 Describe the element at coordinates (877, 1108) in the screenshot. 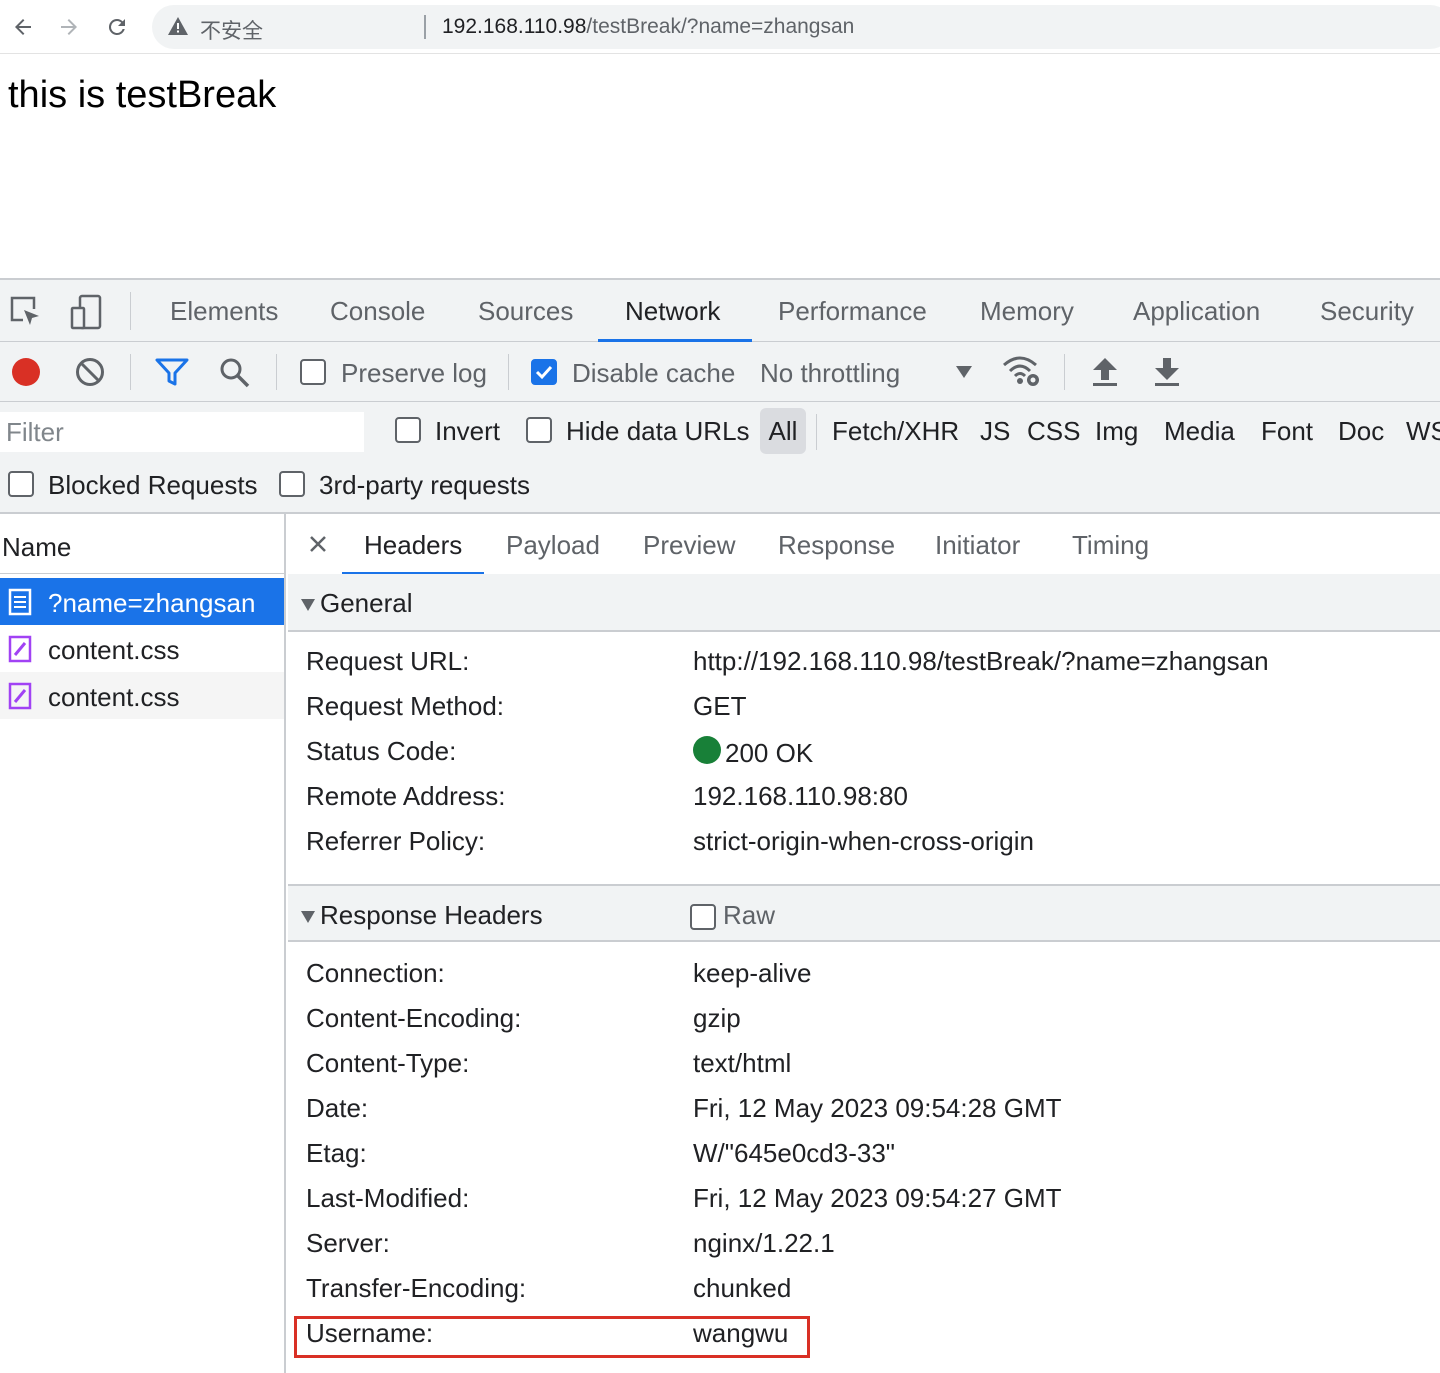

I see `header-value: Fri, 12 May 2023 09:54:28 GMT` at that location.